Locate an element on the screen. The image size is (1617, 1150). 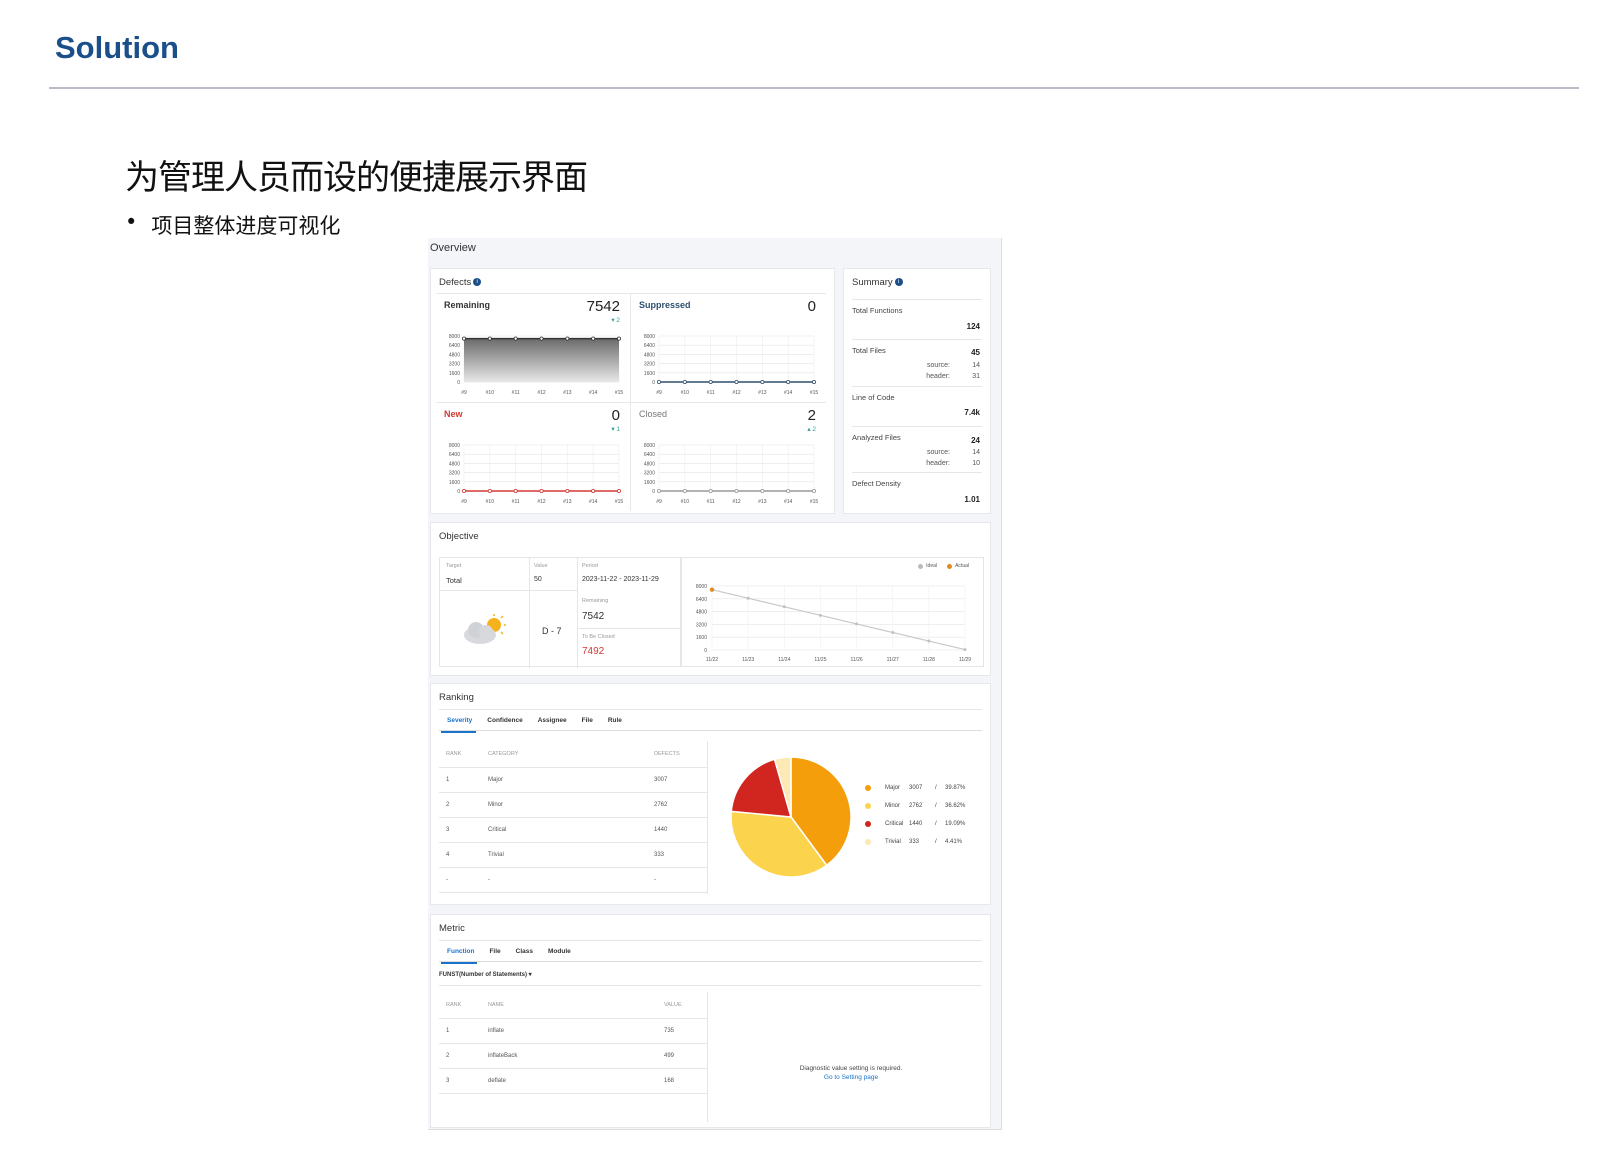
x-tick-label: #10 is located at coordinates (490, 393).